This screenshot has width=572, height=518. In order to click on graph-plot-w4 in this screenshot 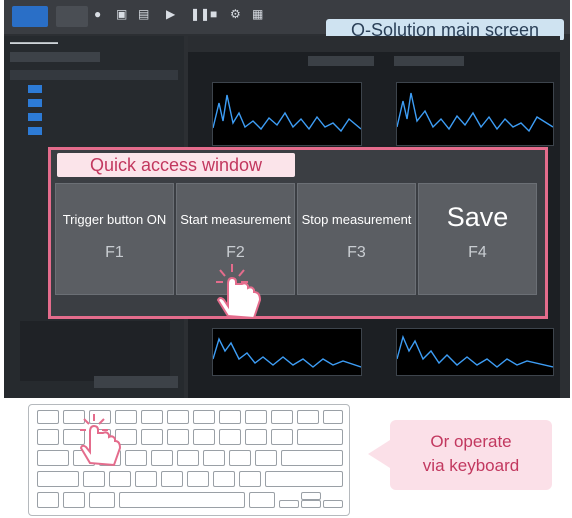, I will do `click(475, 352)`.